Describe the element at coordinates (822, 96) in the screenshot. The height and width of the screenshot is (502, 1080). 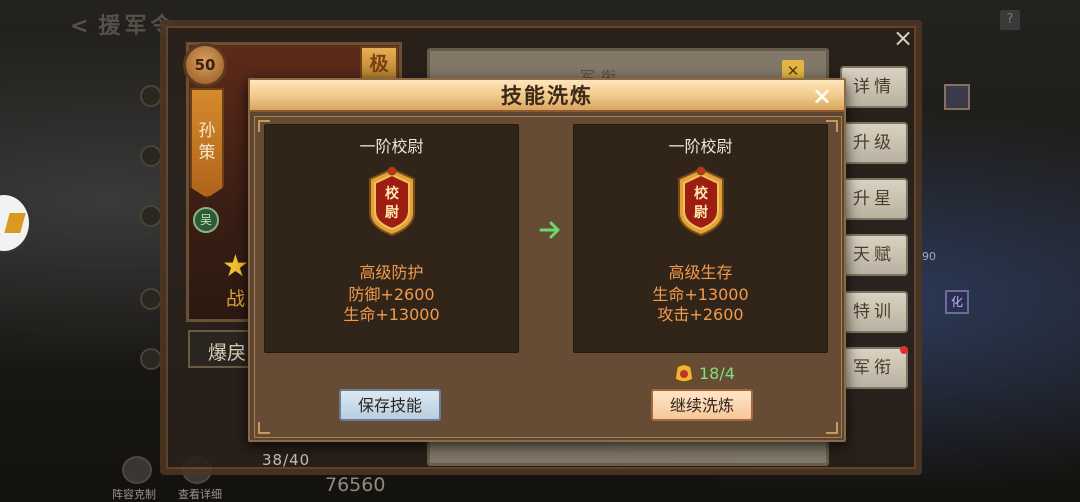
I see `close-icon: ×` at that location.